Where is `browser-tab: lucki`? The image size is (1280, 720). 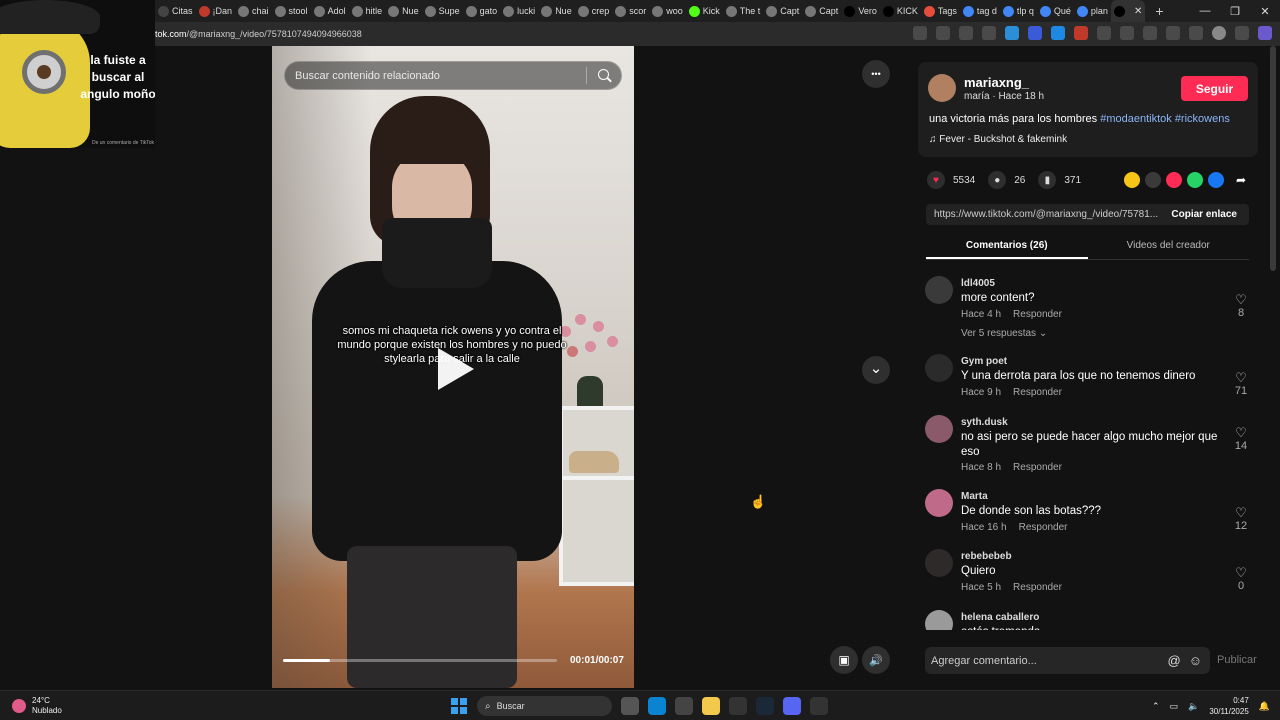 browser-tab: lucki is located at coordinates (519, 11).